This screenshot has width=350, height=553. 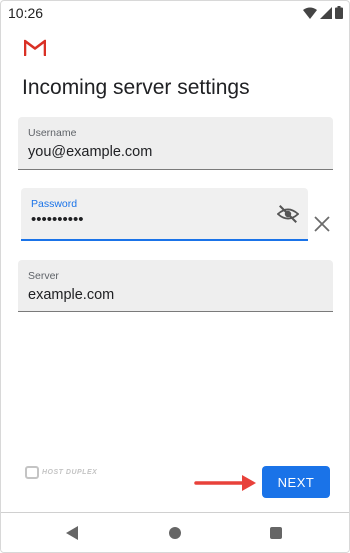 I want to click on status-bar: 10:26, so click(x=175, y=13).